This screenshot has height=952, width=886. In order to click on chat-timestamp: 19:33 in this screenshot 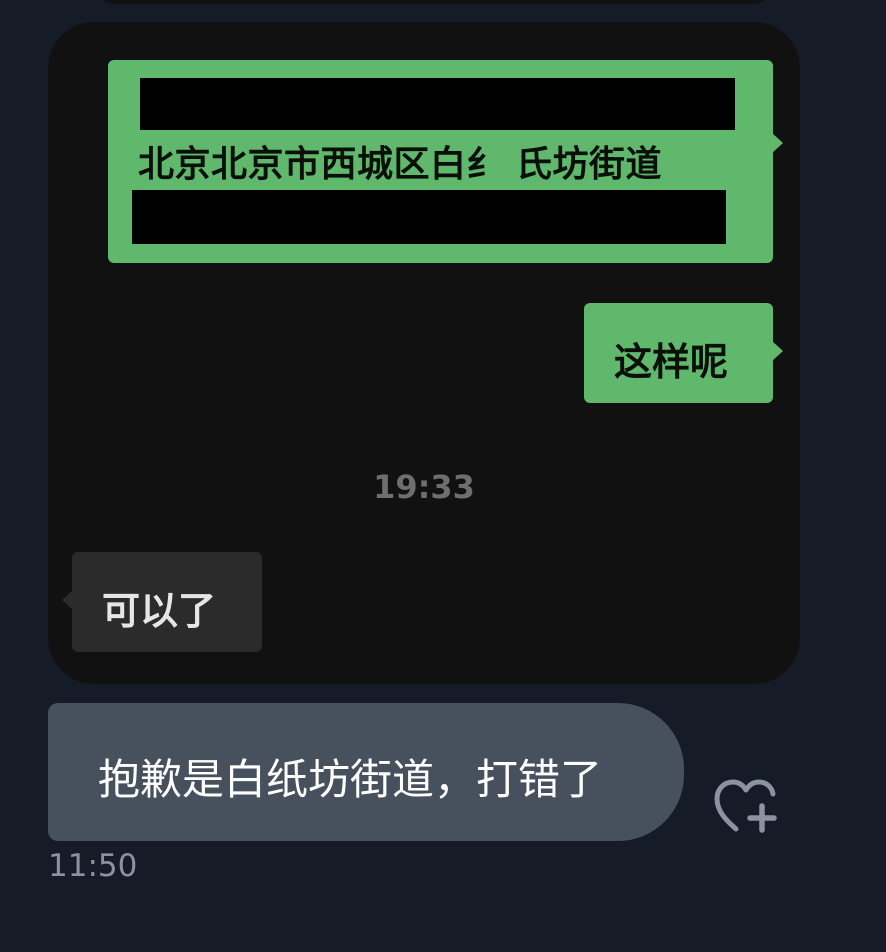, I will do `click(424, 487)`.